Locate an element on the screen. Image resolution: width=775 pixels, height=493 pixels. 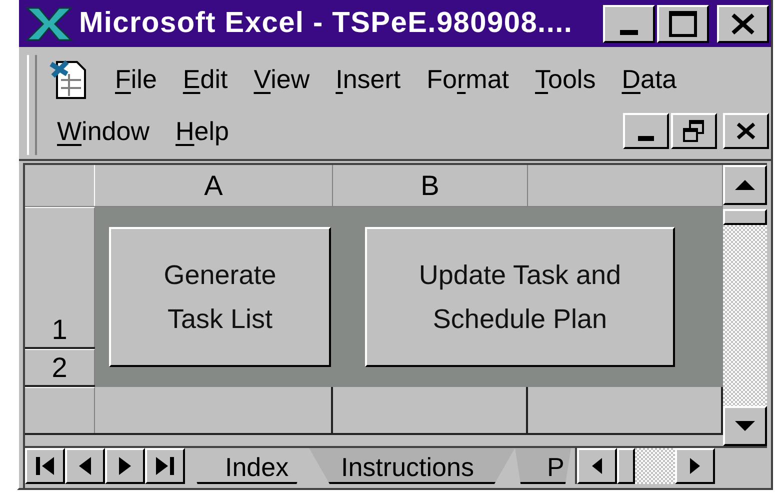
menu-item: Tools is located at coordinates (565, 79).